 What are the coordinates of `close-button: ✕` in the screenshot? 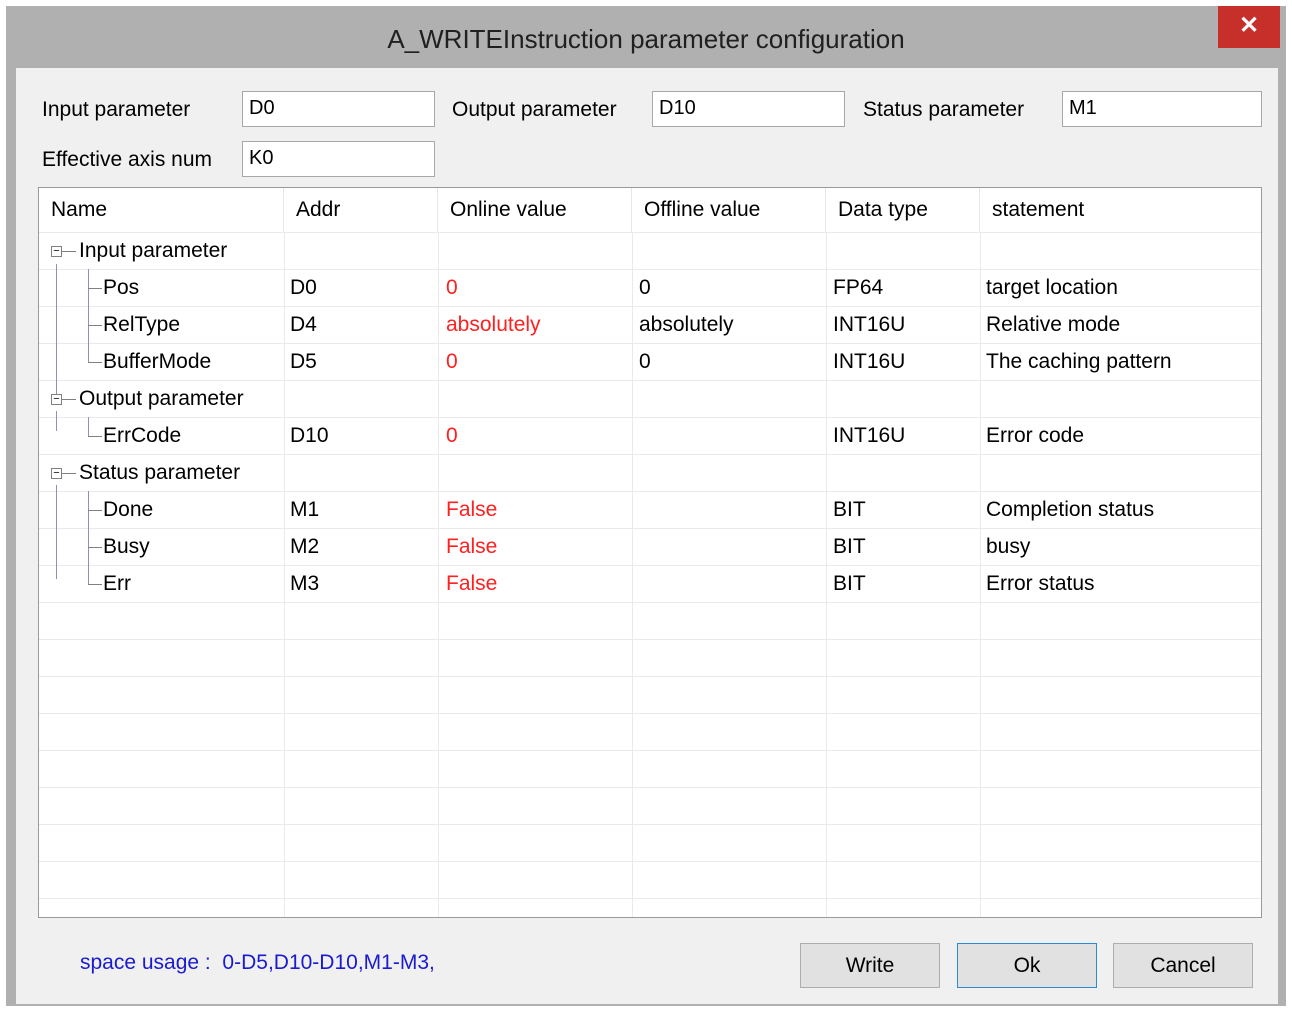 It's located at (1249, 27).